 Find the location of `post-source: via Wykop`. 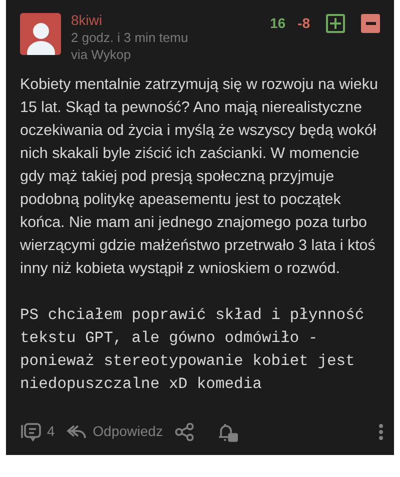

post-source: via Wykop is located at coordinates (101, 54).